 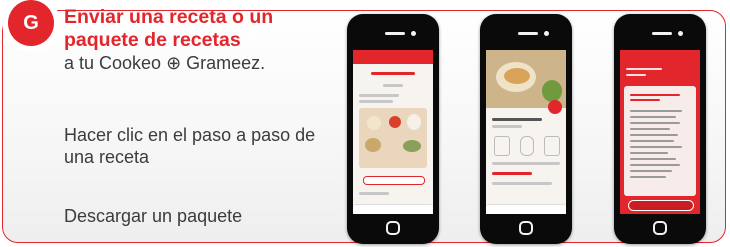 What do you see at coordinates (661, 205) in the screenshot?
I see `download-pack-button` at bounding box center [661, 205].